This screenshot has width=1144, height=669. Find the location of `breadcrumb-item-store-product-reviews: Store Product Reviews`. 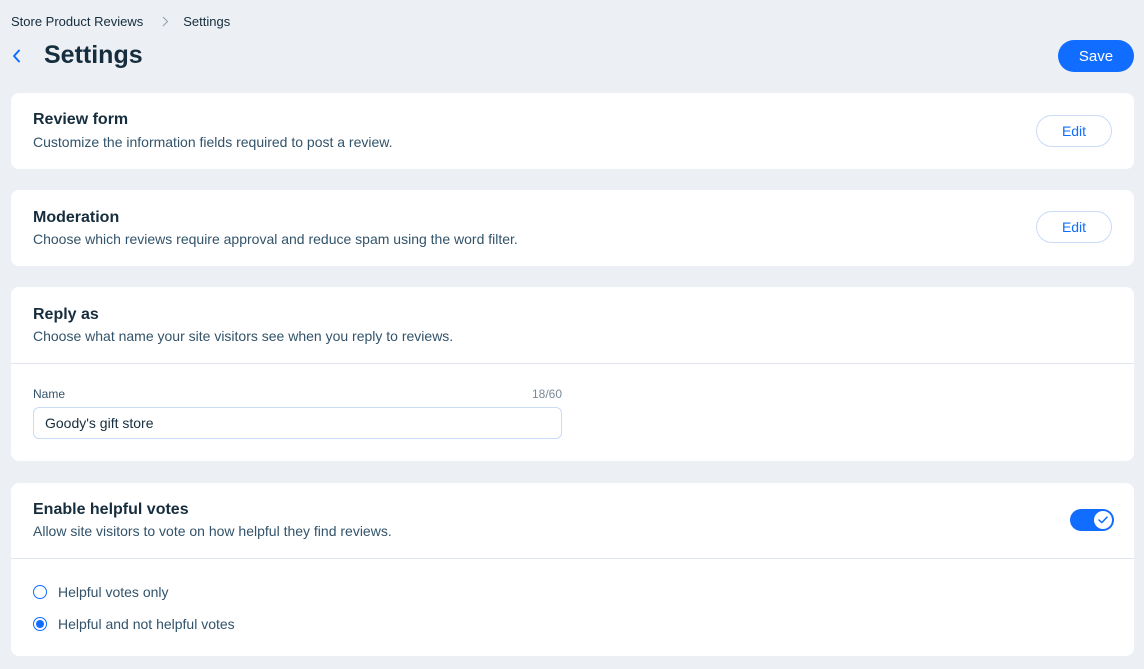

breadcrumb-item-store-product-reviews: Store Product Reviews is located at coordinates (77, 21).